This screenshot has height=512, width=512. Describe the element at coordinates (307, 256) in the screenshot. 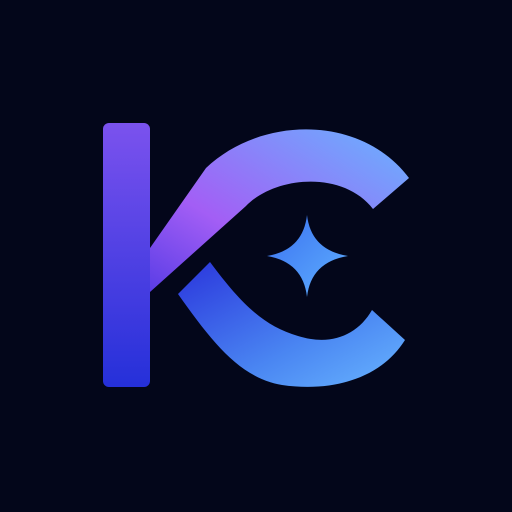

I see `four-point-star-icon` at that location.